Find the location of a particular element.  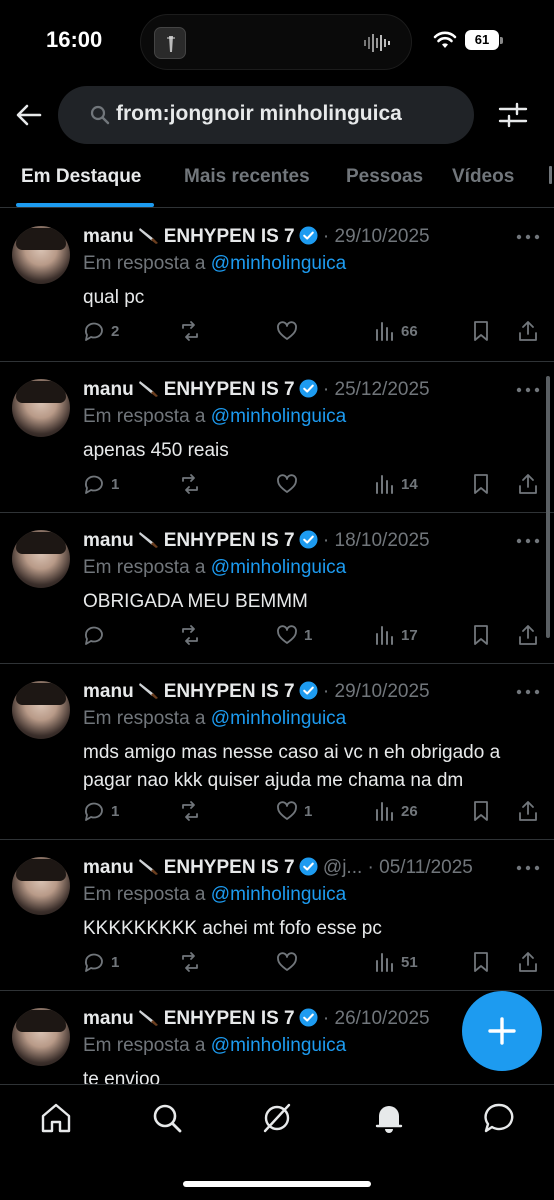

tweet-header: manu ENHYPEN IS 7 · 25/12/2025 is located at coordinates (256, 389).